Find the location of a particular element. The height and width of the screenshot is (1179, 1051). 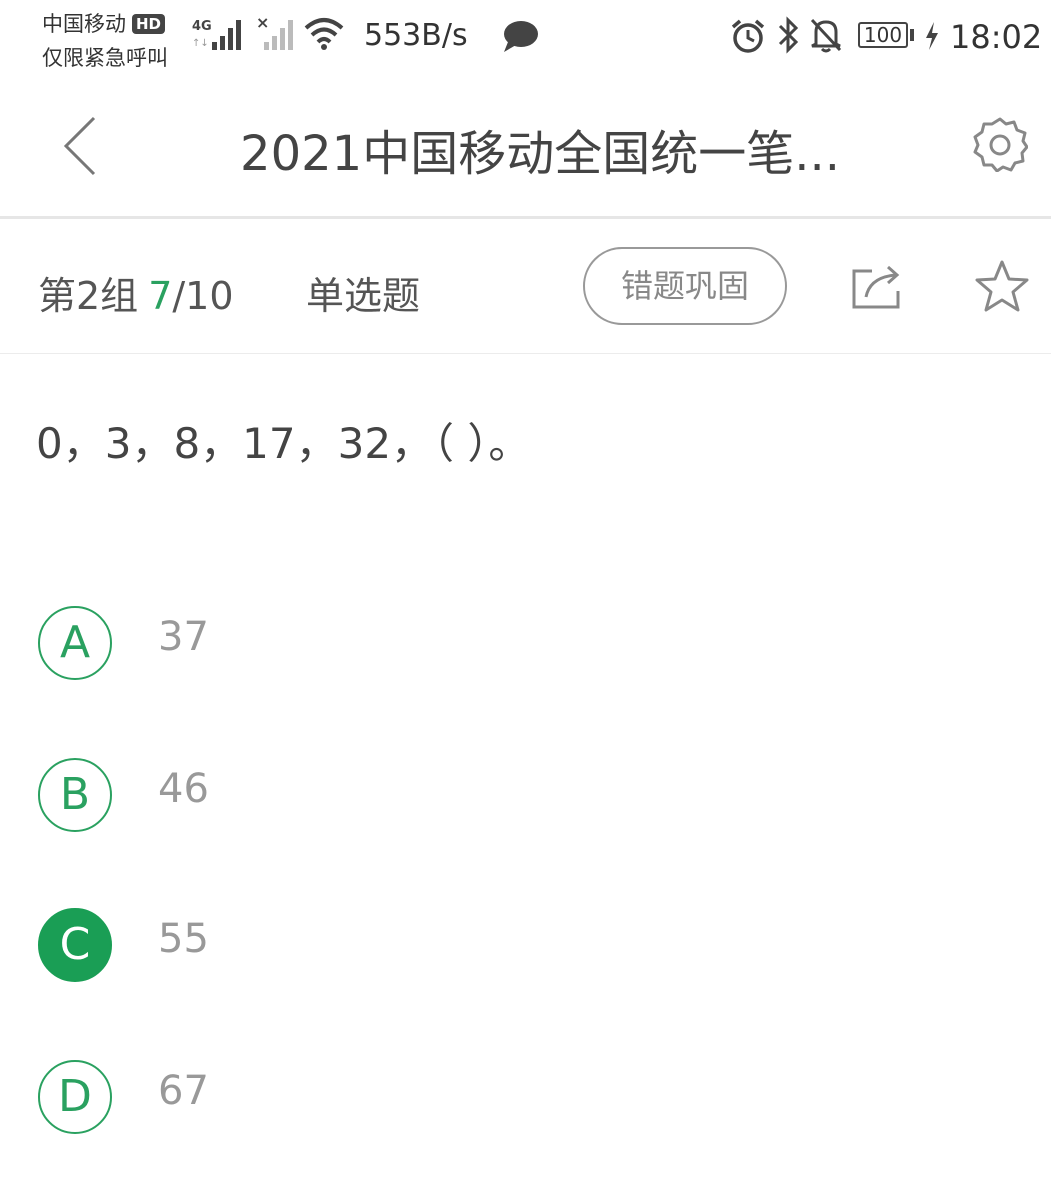

option-letter-c: C is located at coordinates (75, 945).